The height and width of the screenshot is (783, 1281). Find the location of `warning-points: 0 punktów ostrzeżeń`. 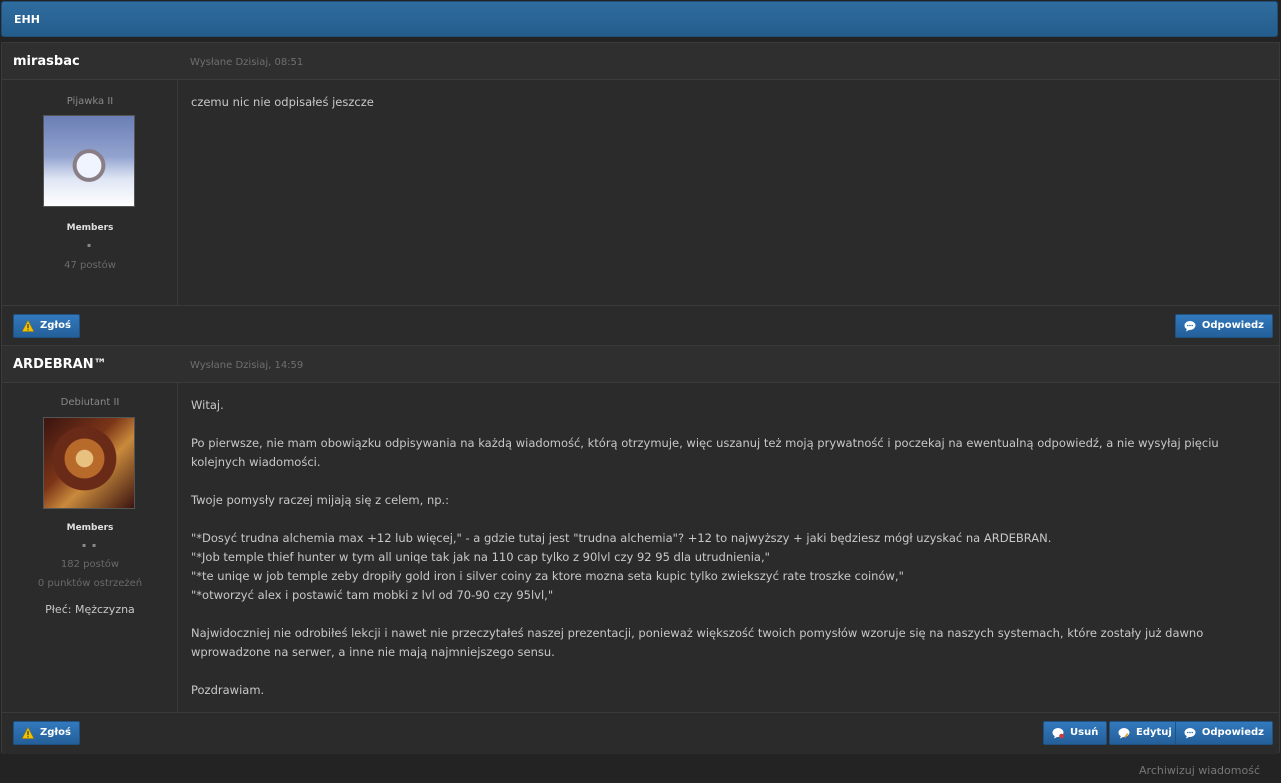

warning-points: 0 punktów ostrzeżeń is located at coordinates (90, 583).